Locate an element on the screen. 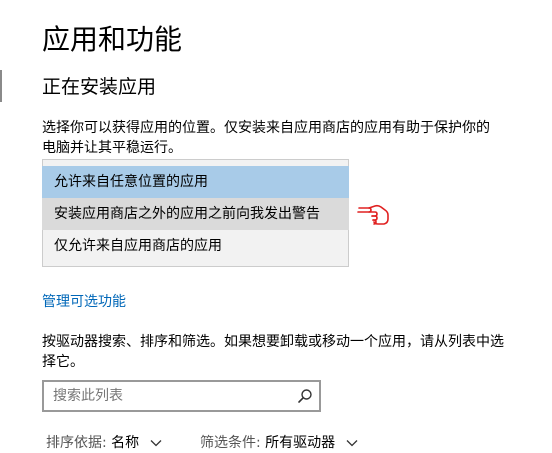 This screenshot has width=552, height=453. sort-by-label: 排序依据: is located at coordinates (76, 443).